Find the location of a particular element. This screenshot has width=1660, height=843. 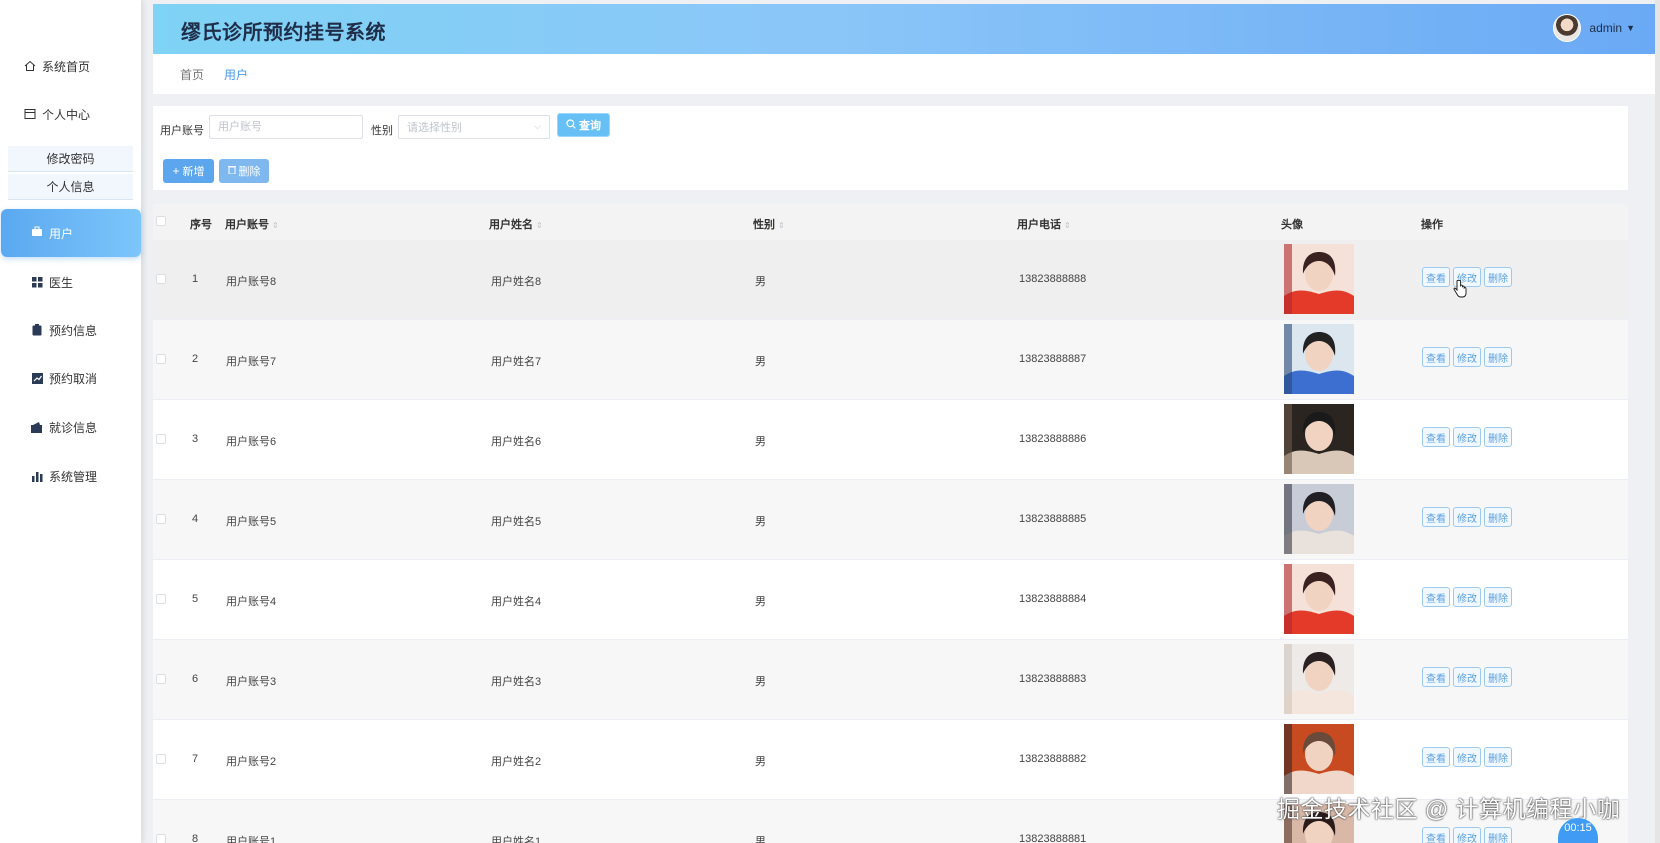

col-index: 序号 is located at coordinates (201, 225).